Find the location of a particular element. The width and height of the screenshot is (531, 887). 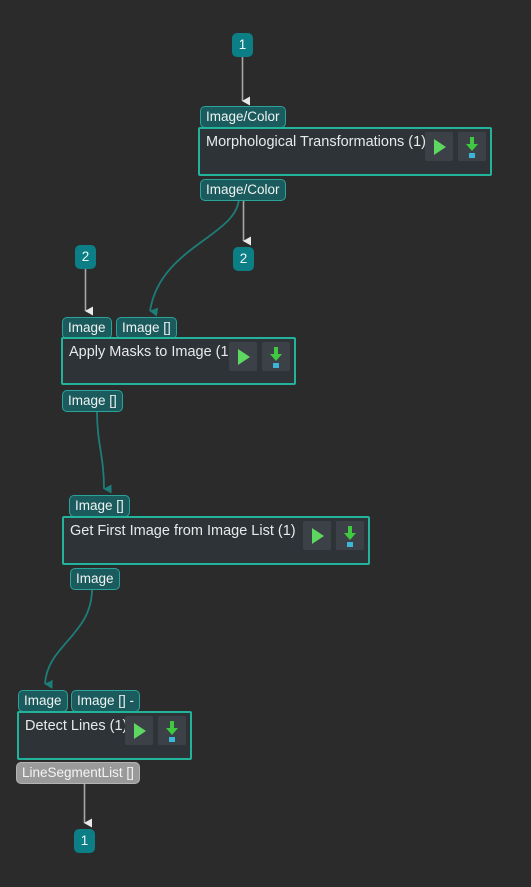

edge-morph-to-apply-masks is located at coordinates (194, 256).